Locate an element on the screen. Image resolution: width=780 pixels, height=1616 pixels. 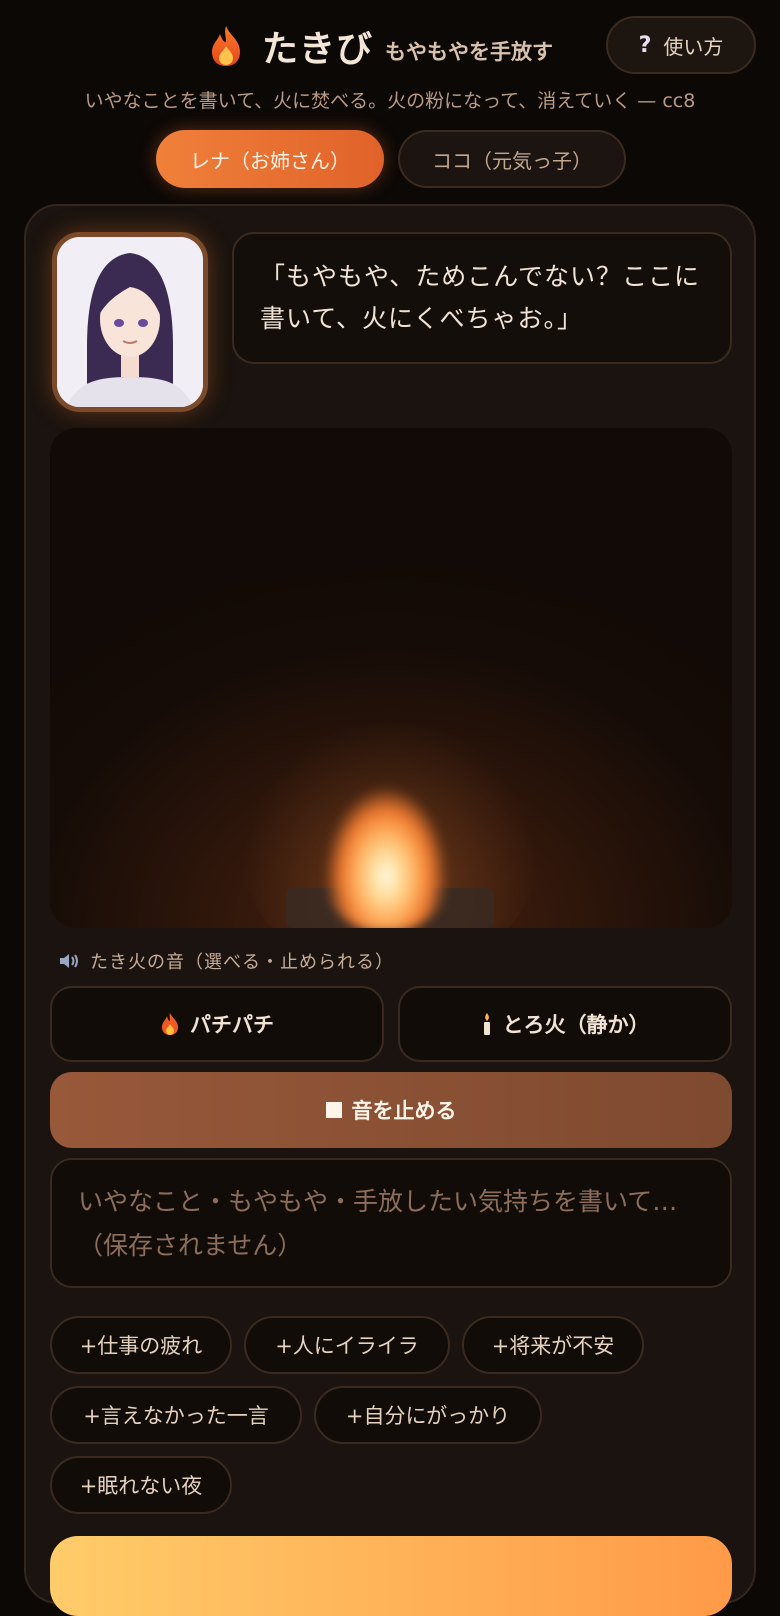
sound-crackle-button: パチパチ is located at coordinates (217, 1024).